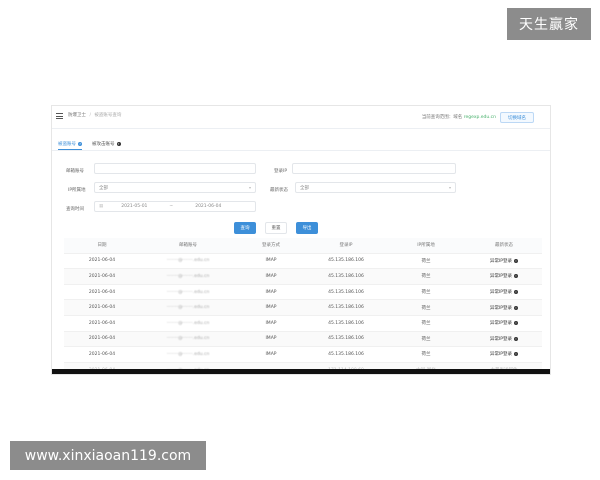 This screenshot has height=480, width=600. What do you see at coordinates (108, 115) in the screenshot?
I see `breadcrumb-current: 被盗账号查询` at bounding box center [108, 115].